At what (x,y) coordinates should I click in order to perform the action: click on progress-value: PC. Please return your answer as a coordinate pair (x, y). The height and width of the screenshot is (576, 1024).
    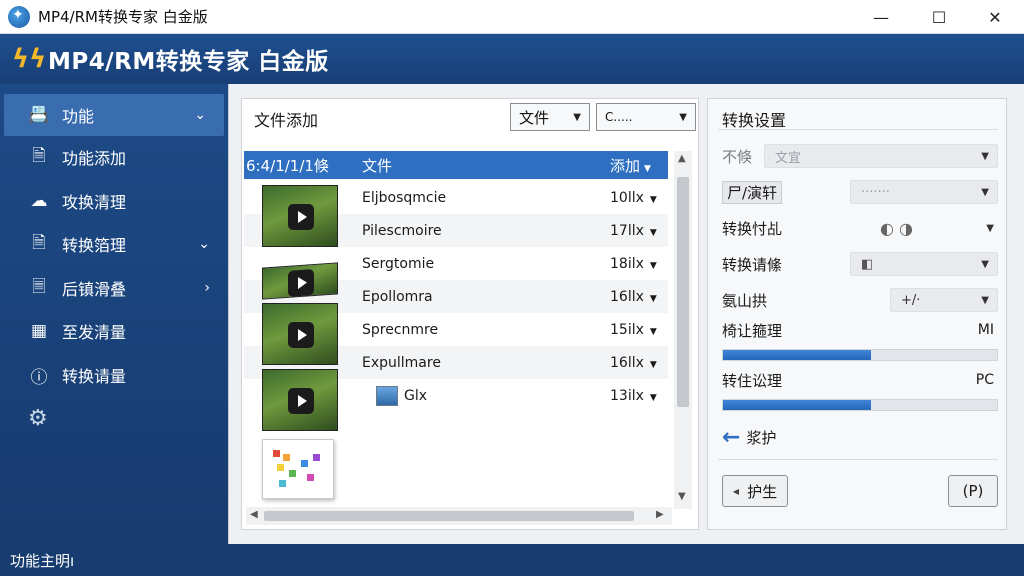
    Looking at the image, I should click on (984, 380).